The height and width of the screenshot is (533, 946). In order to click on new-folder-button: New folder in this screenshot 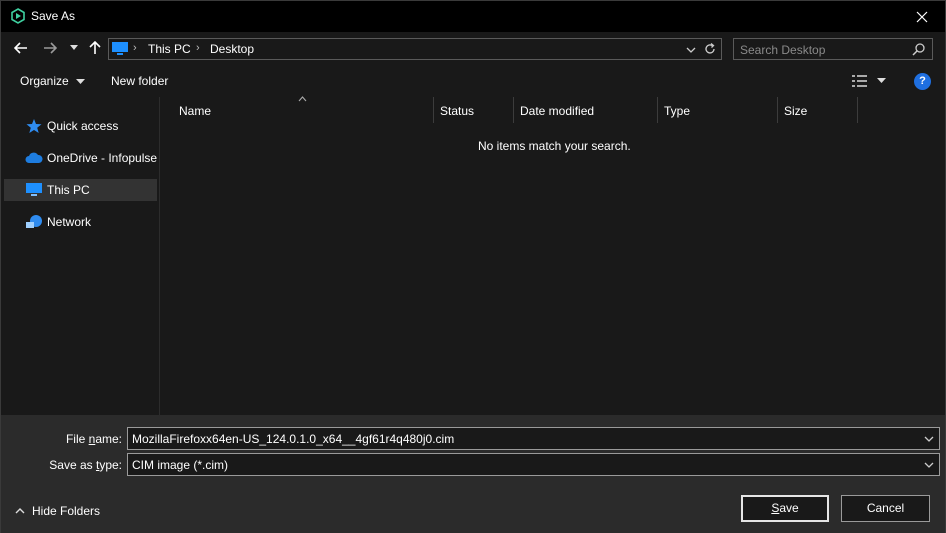, I will do `click(139, 81)`.